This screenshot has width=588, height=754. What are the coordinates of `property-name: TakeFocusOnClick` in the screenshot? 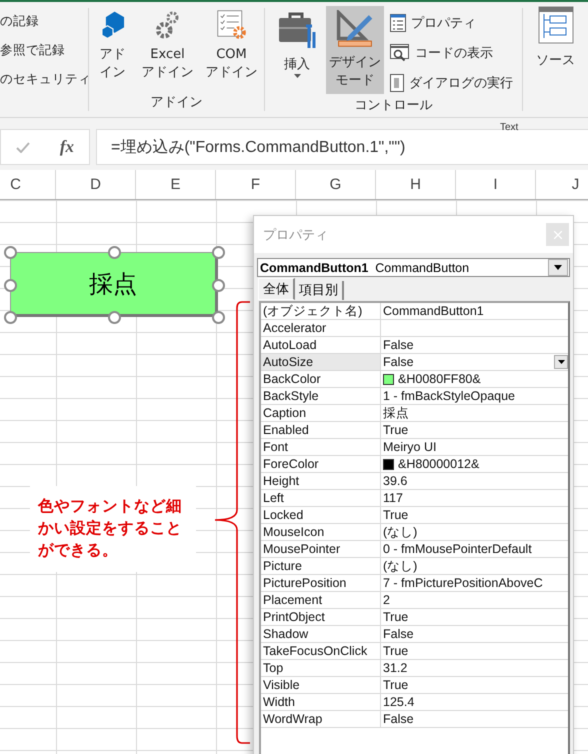 It's located at (321, 651).